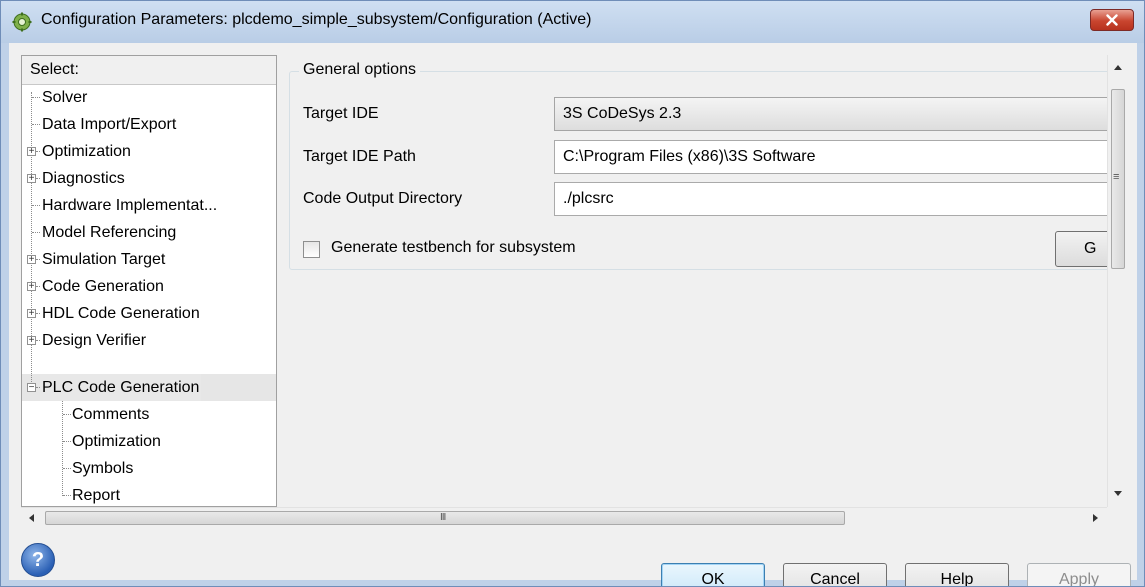  Describe the element at coordinates (383, 198) in the screenshot. I see `code-output-directory-label: Code Output Directory` at that location.